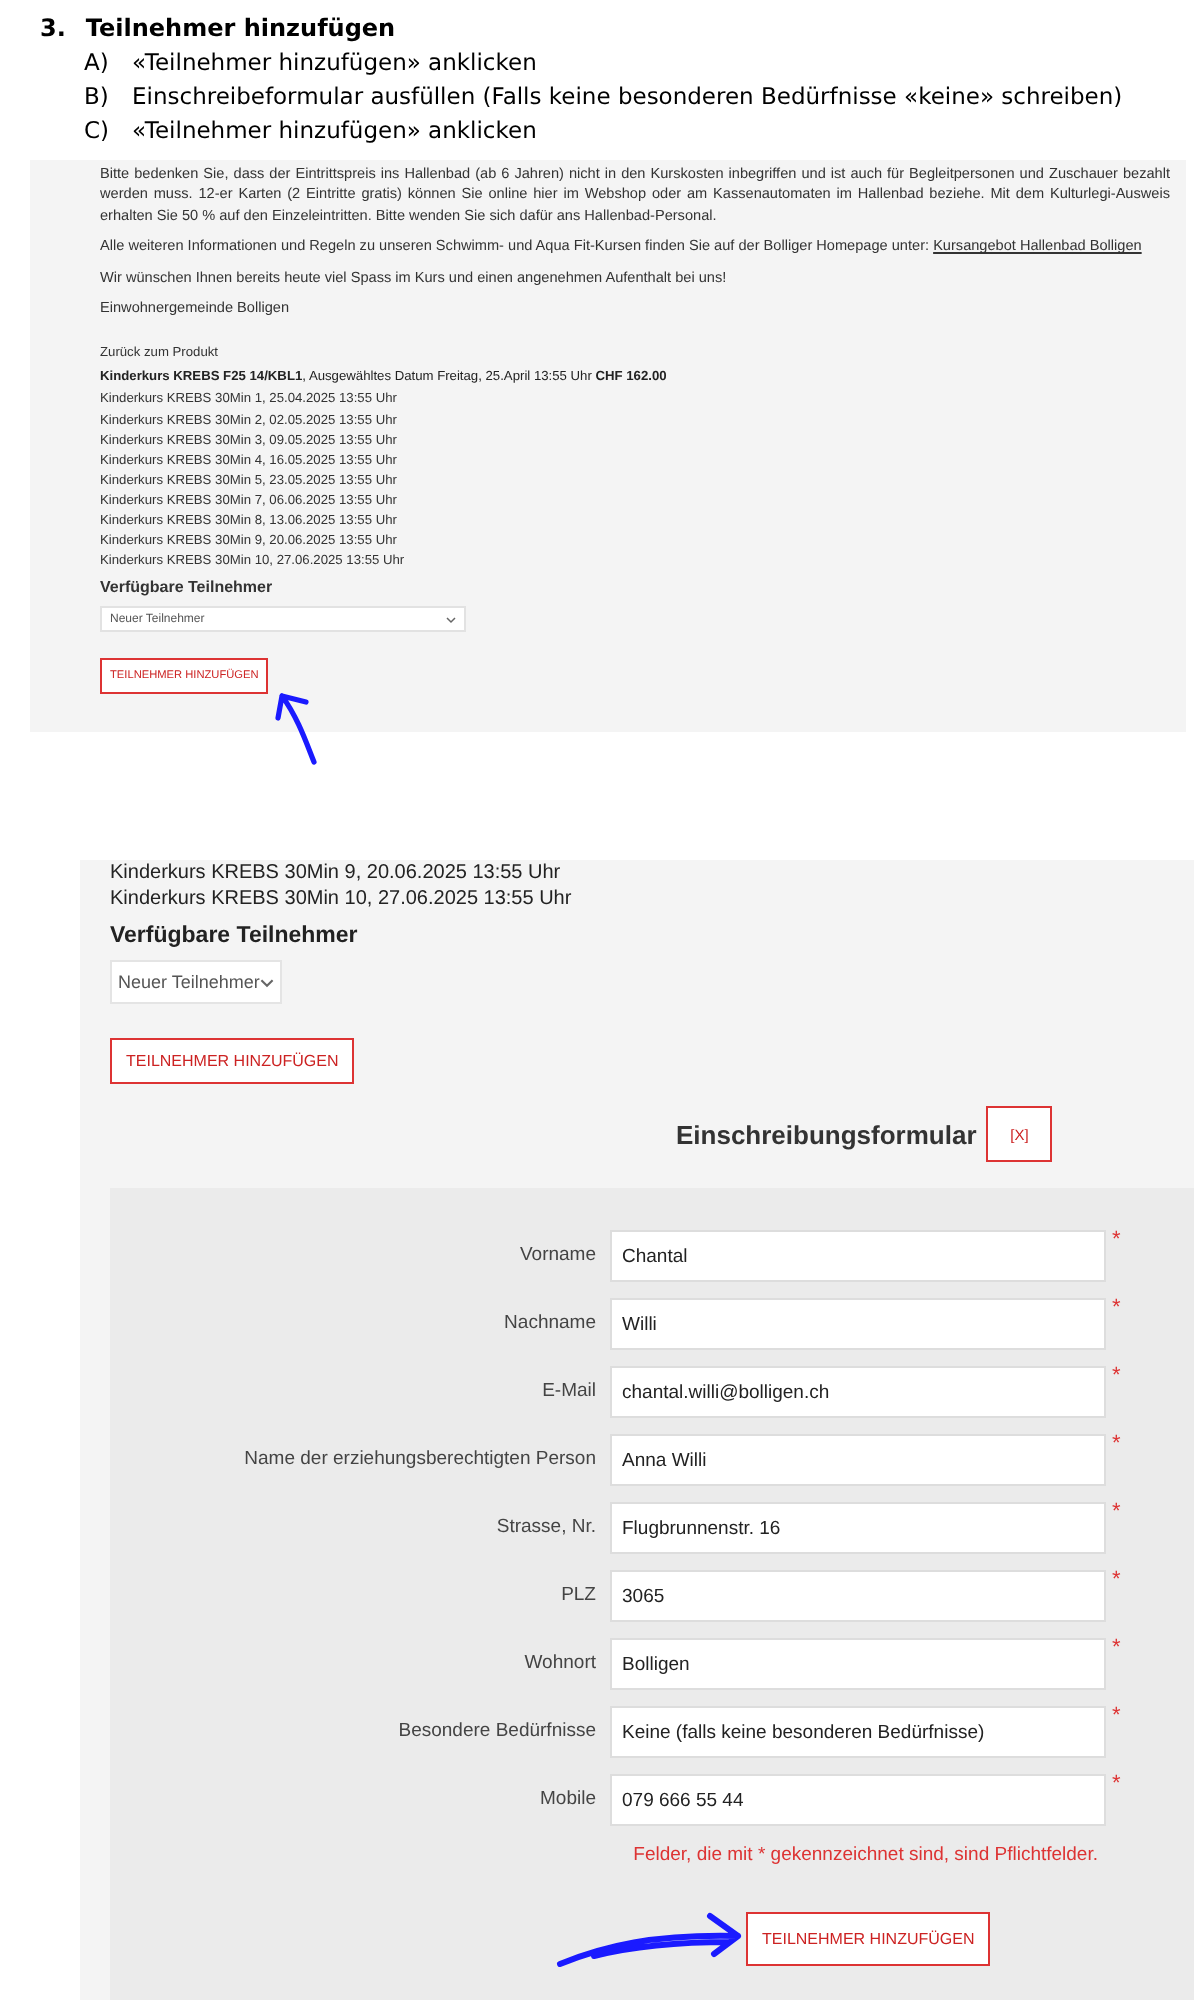  Describe the element at coordinates (858, 1324) in the screenshot. I see `input-field: Willi` at that location.